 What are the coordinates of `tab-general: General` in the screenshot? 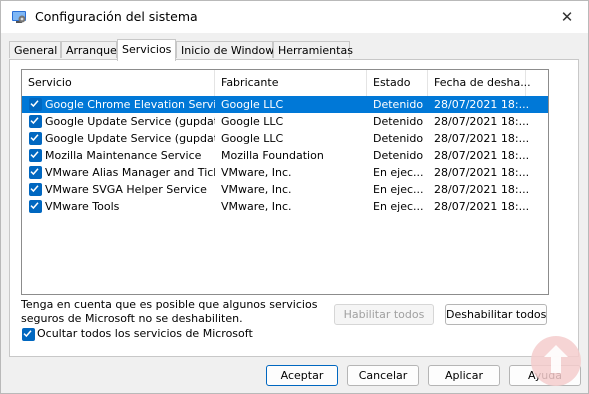 It's located at (35, 49).